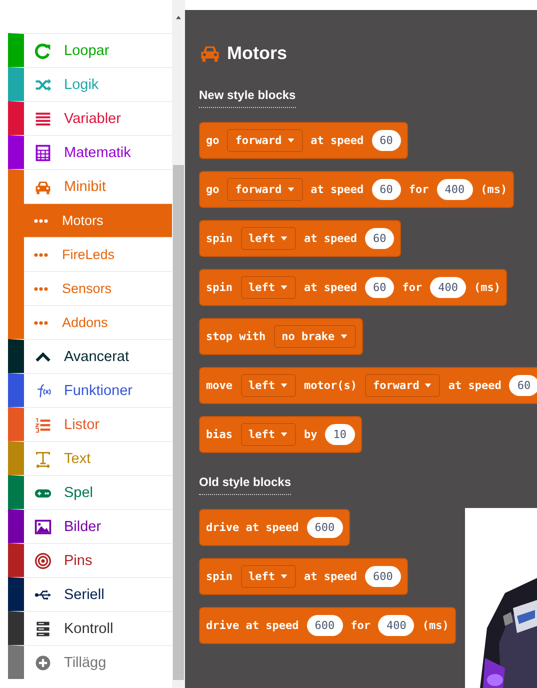 This screenshot has width=537, height=688. What do you see at coordinates (330, 385) in the screenshot?
I see `block-label: motor(s)` at bounding box center [330, 385].